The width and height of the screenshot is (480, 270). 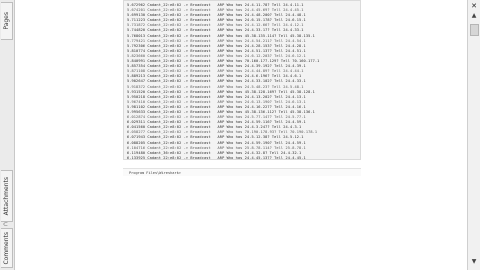 I want to click on scroll-down-icon: ▼, so click(x=474, y=262).